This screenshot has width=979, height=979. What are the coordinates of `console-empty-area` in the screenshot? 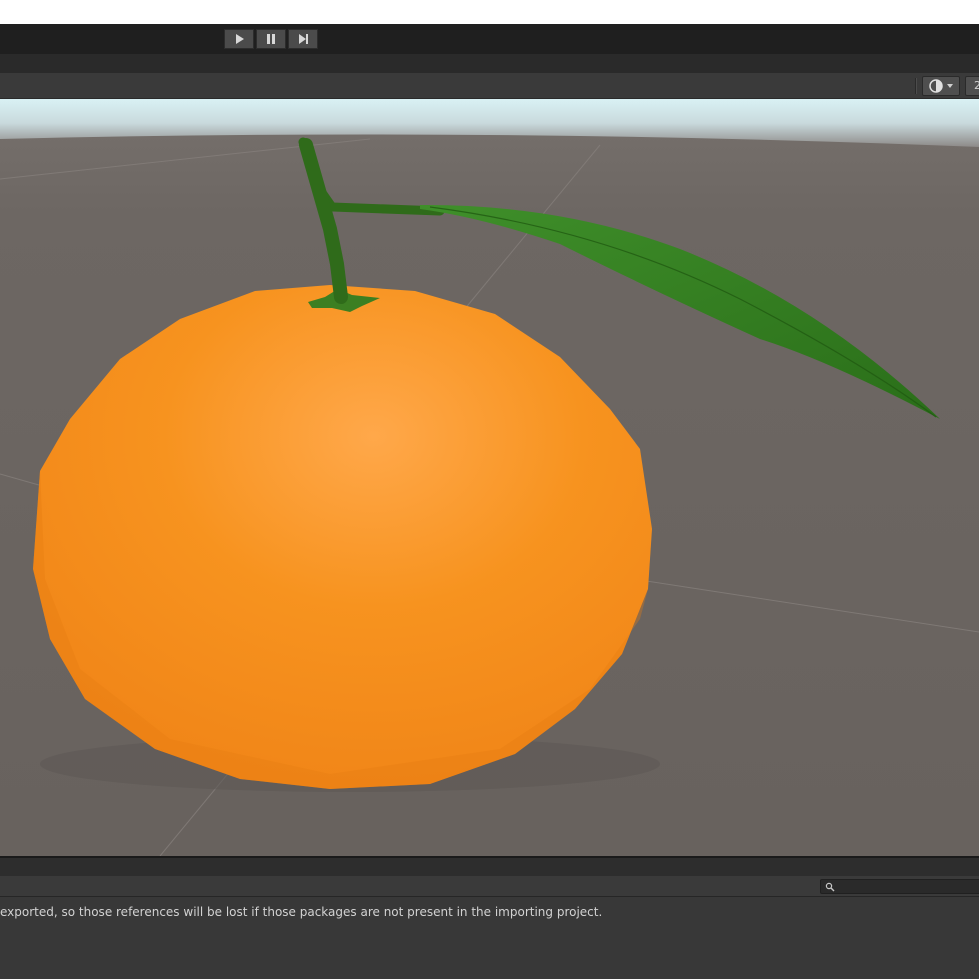 It's located at (489, 960).